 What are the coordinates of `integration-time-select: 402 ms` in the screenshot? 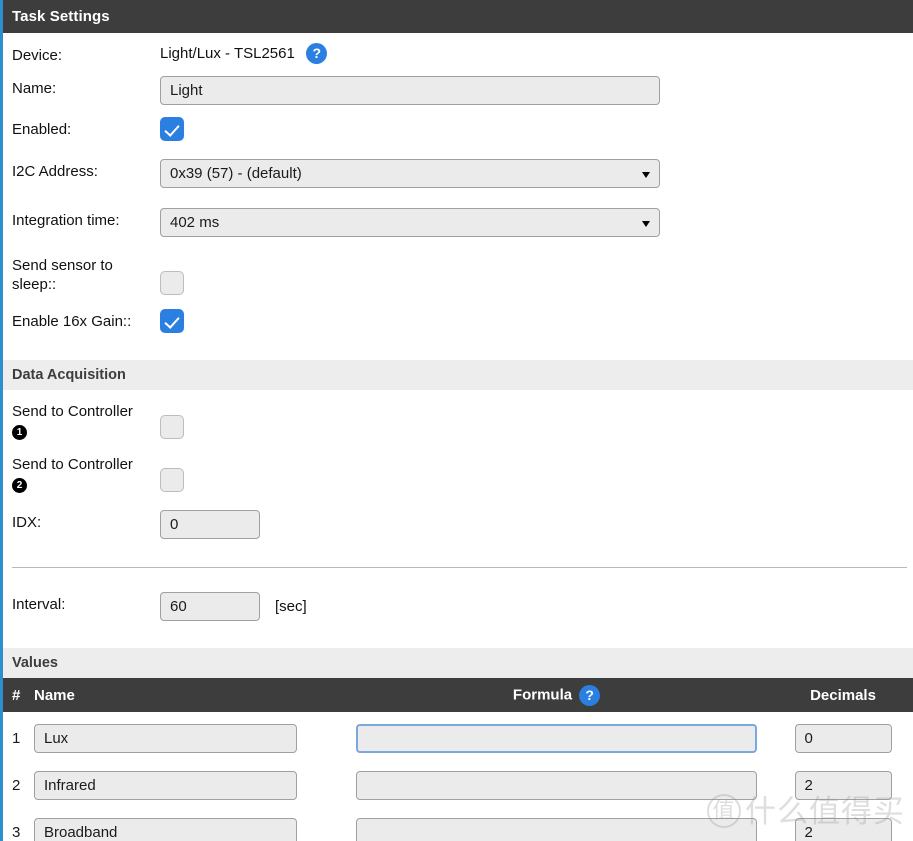 It's located at (410, 222).